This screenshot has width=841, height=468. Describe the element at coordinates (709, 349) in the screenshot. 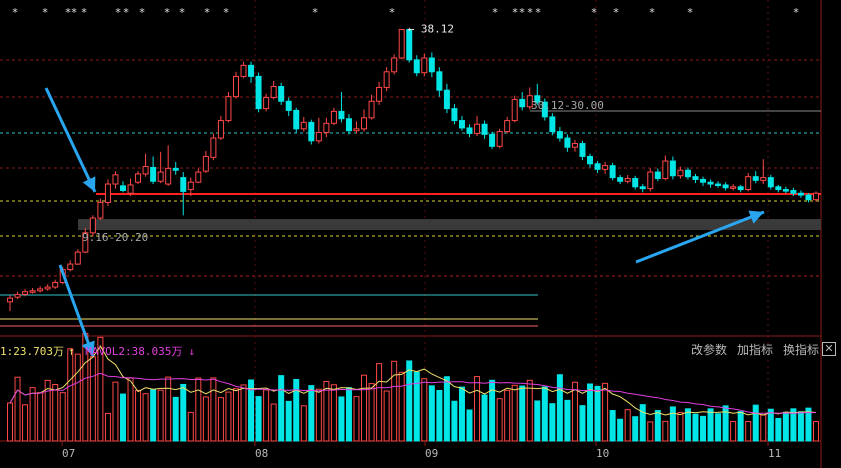

I see `change-params-button: 改参数` at that location.